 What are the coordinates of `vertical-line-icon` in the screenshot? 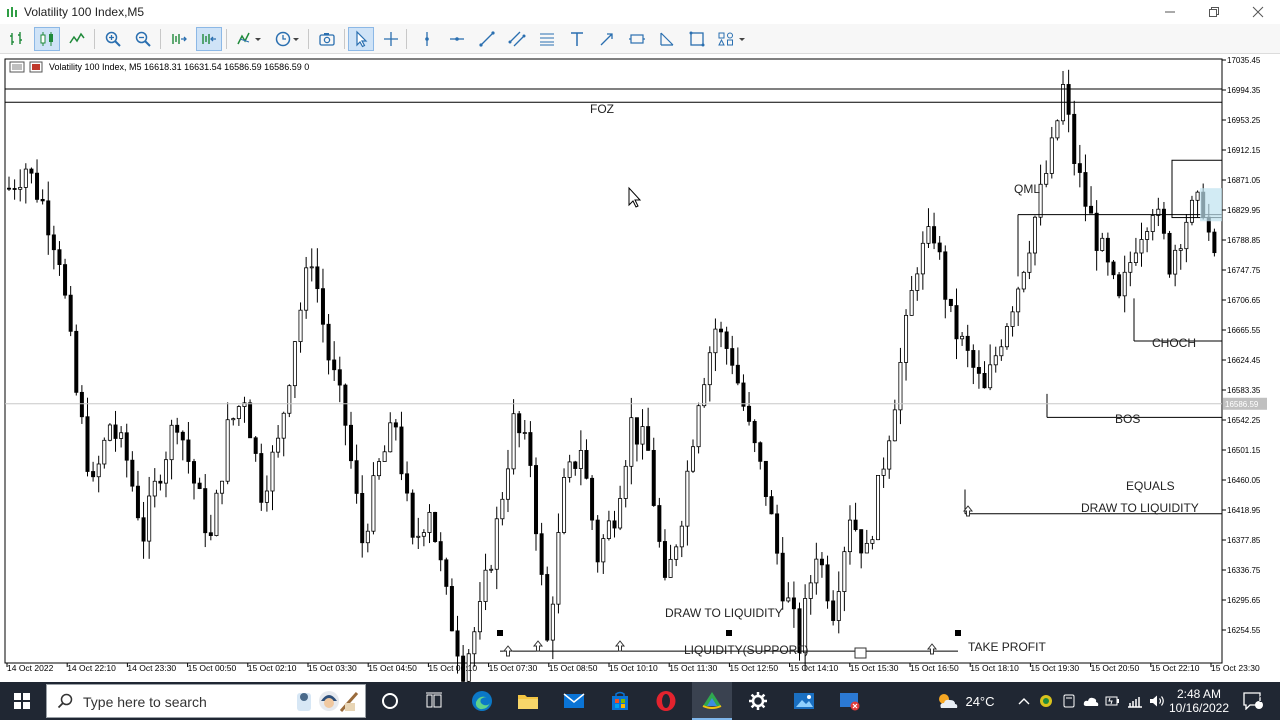 It's located at (427, 39).